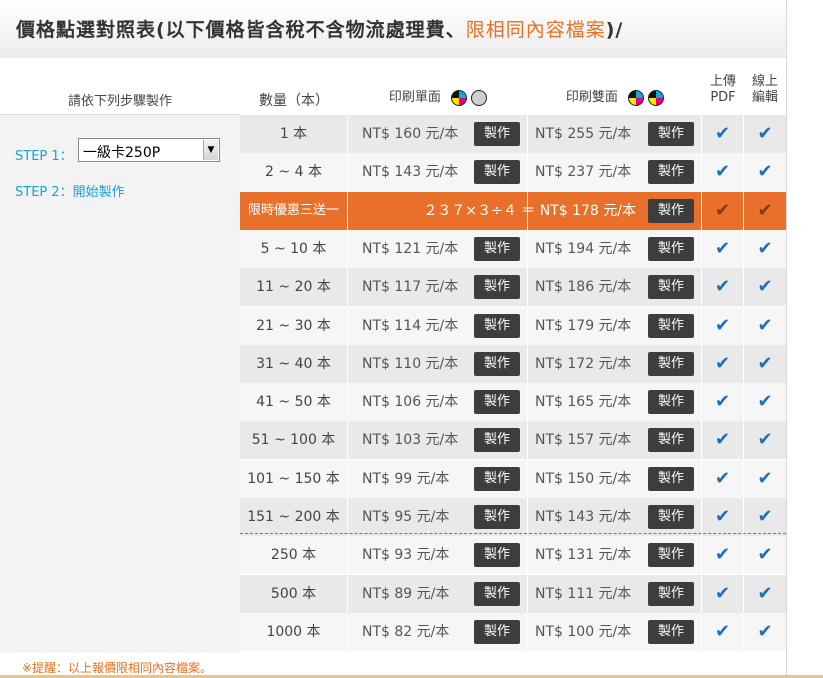 The height and width of the screenshot is (678, 823). Describe the element at coordinates (410, 287) in the screenshot. I see `single-price: NT$ 117 元/本` at that location.